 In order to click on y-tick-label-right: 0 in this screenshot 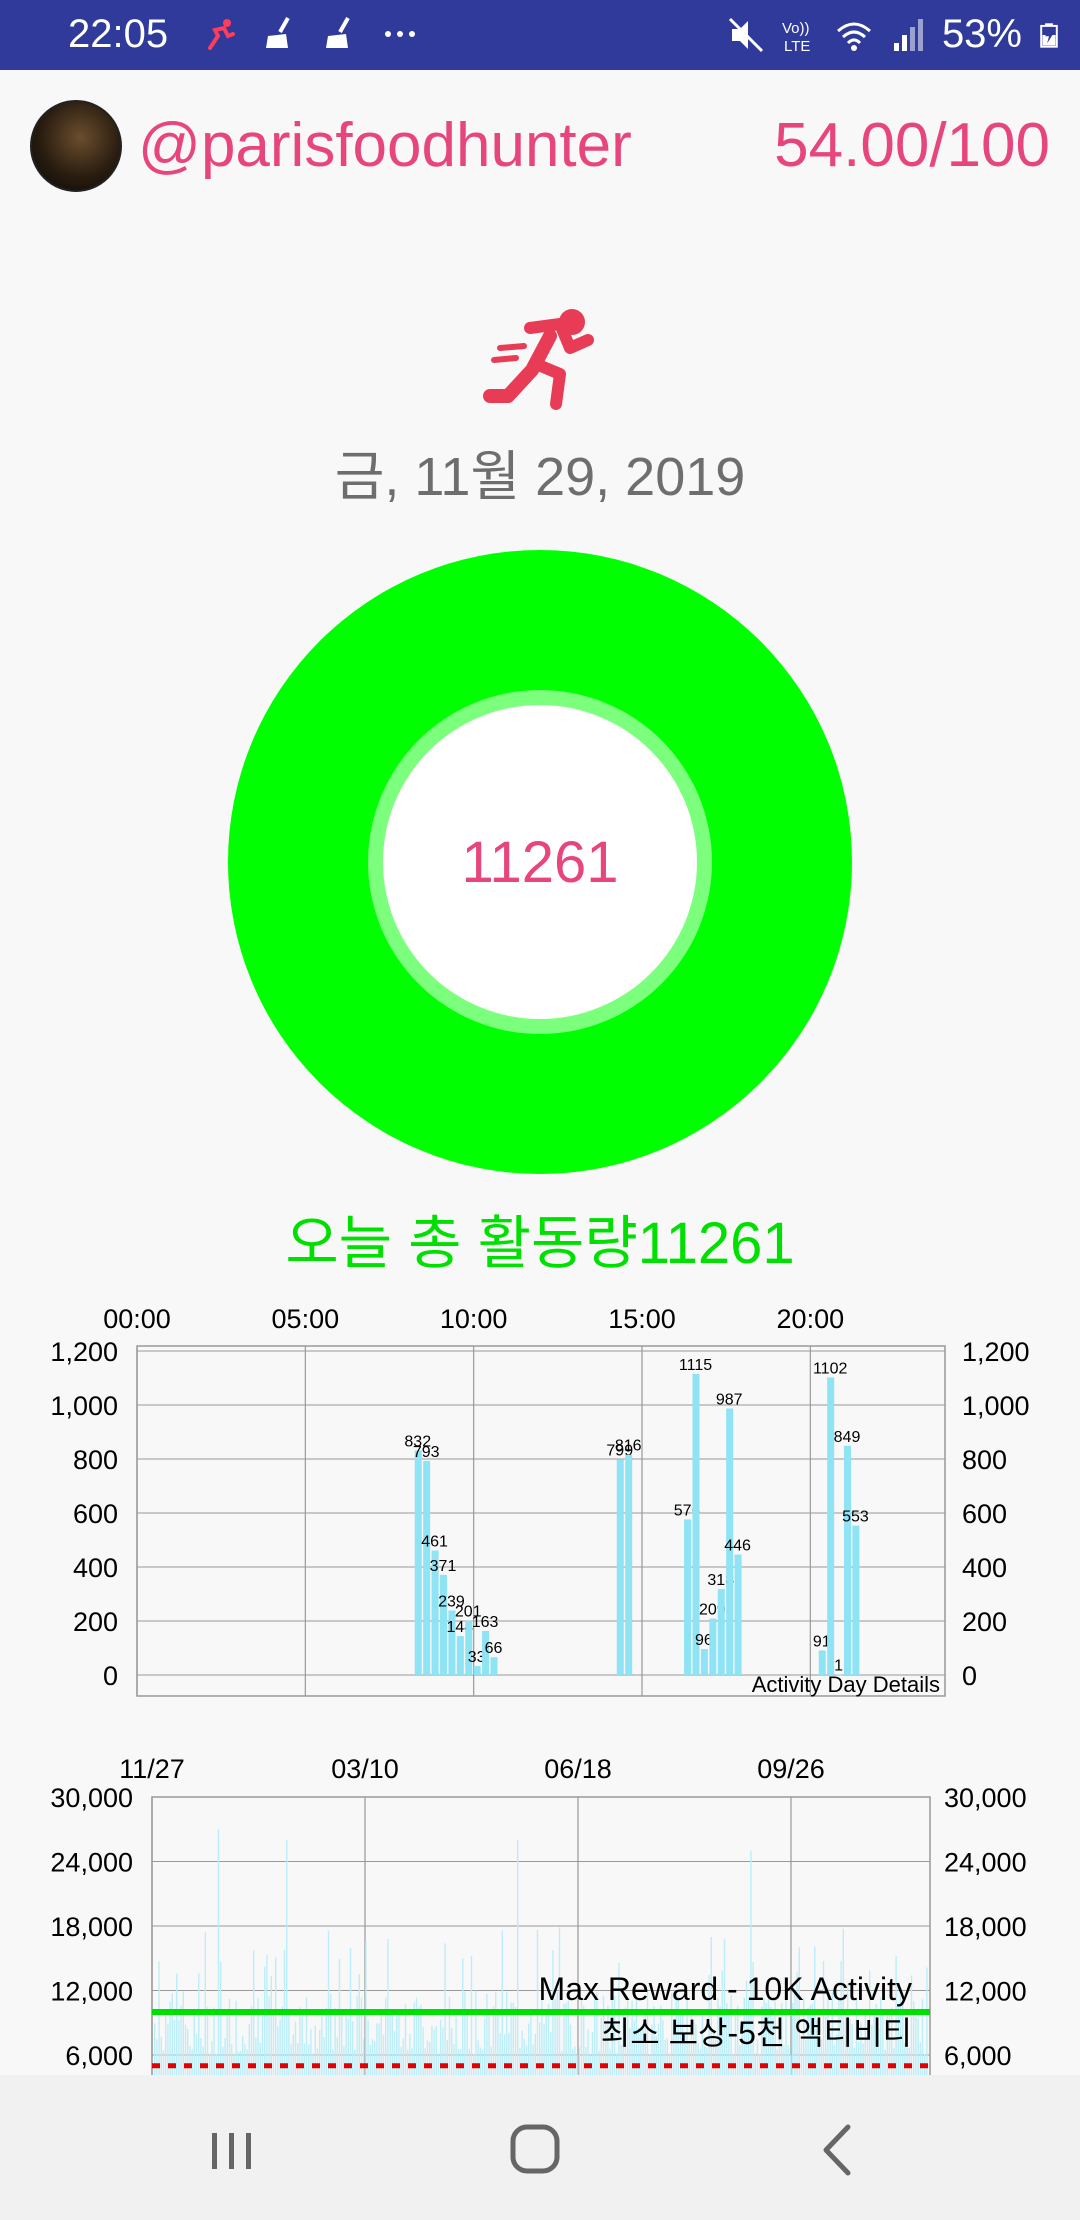, I will do `click(969, 1676)`.